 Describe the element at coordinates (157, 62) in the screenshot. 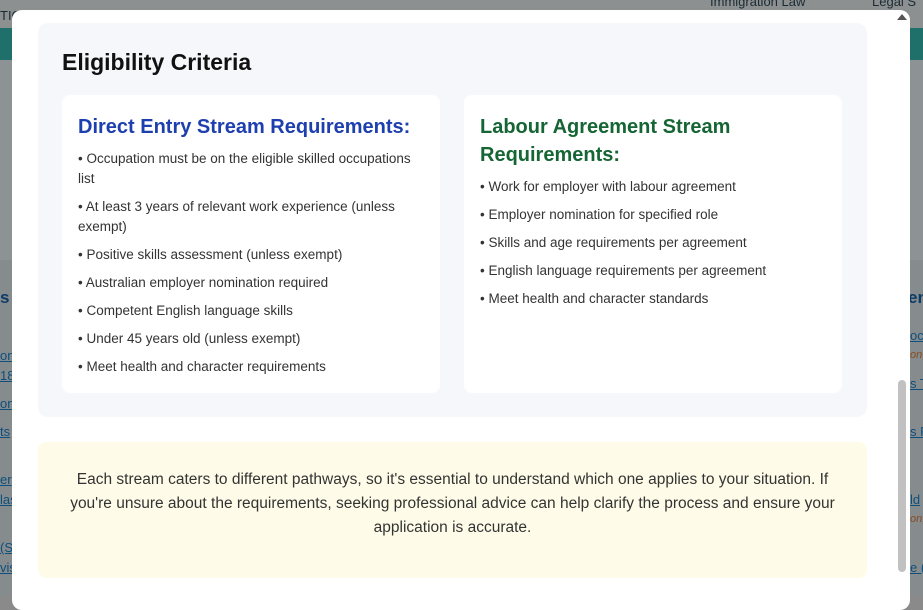

I see `eligibility-title: Eligibility Criteria` at that location.